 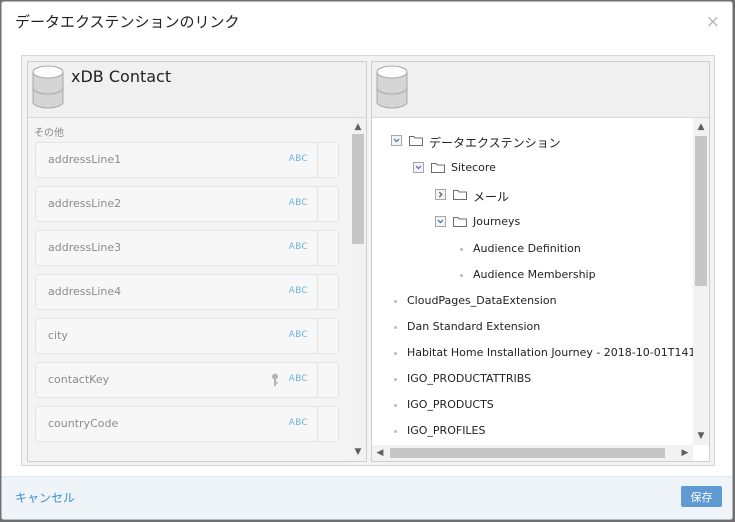 What do you see at coordinates (474, 326) in the screenshot?
I see `tree-item-label: Dan Standard Extension` at bounding box center [474, 326].